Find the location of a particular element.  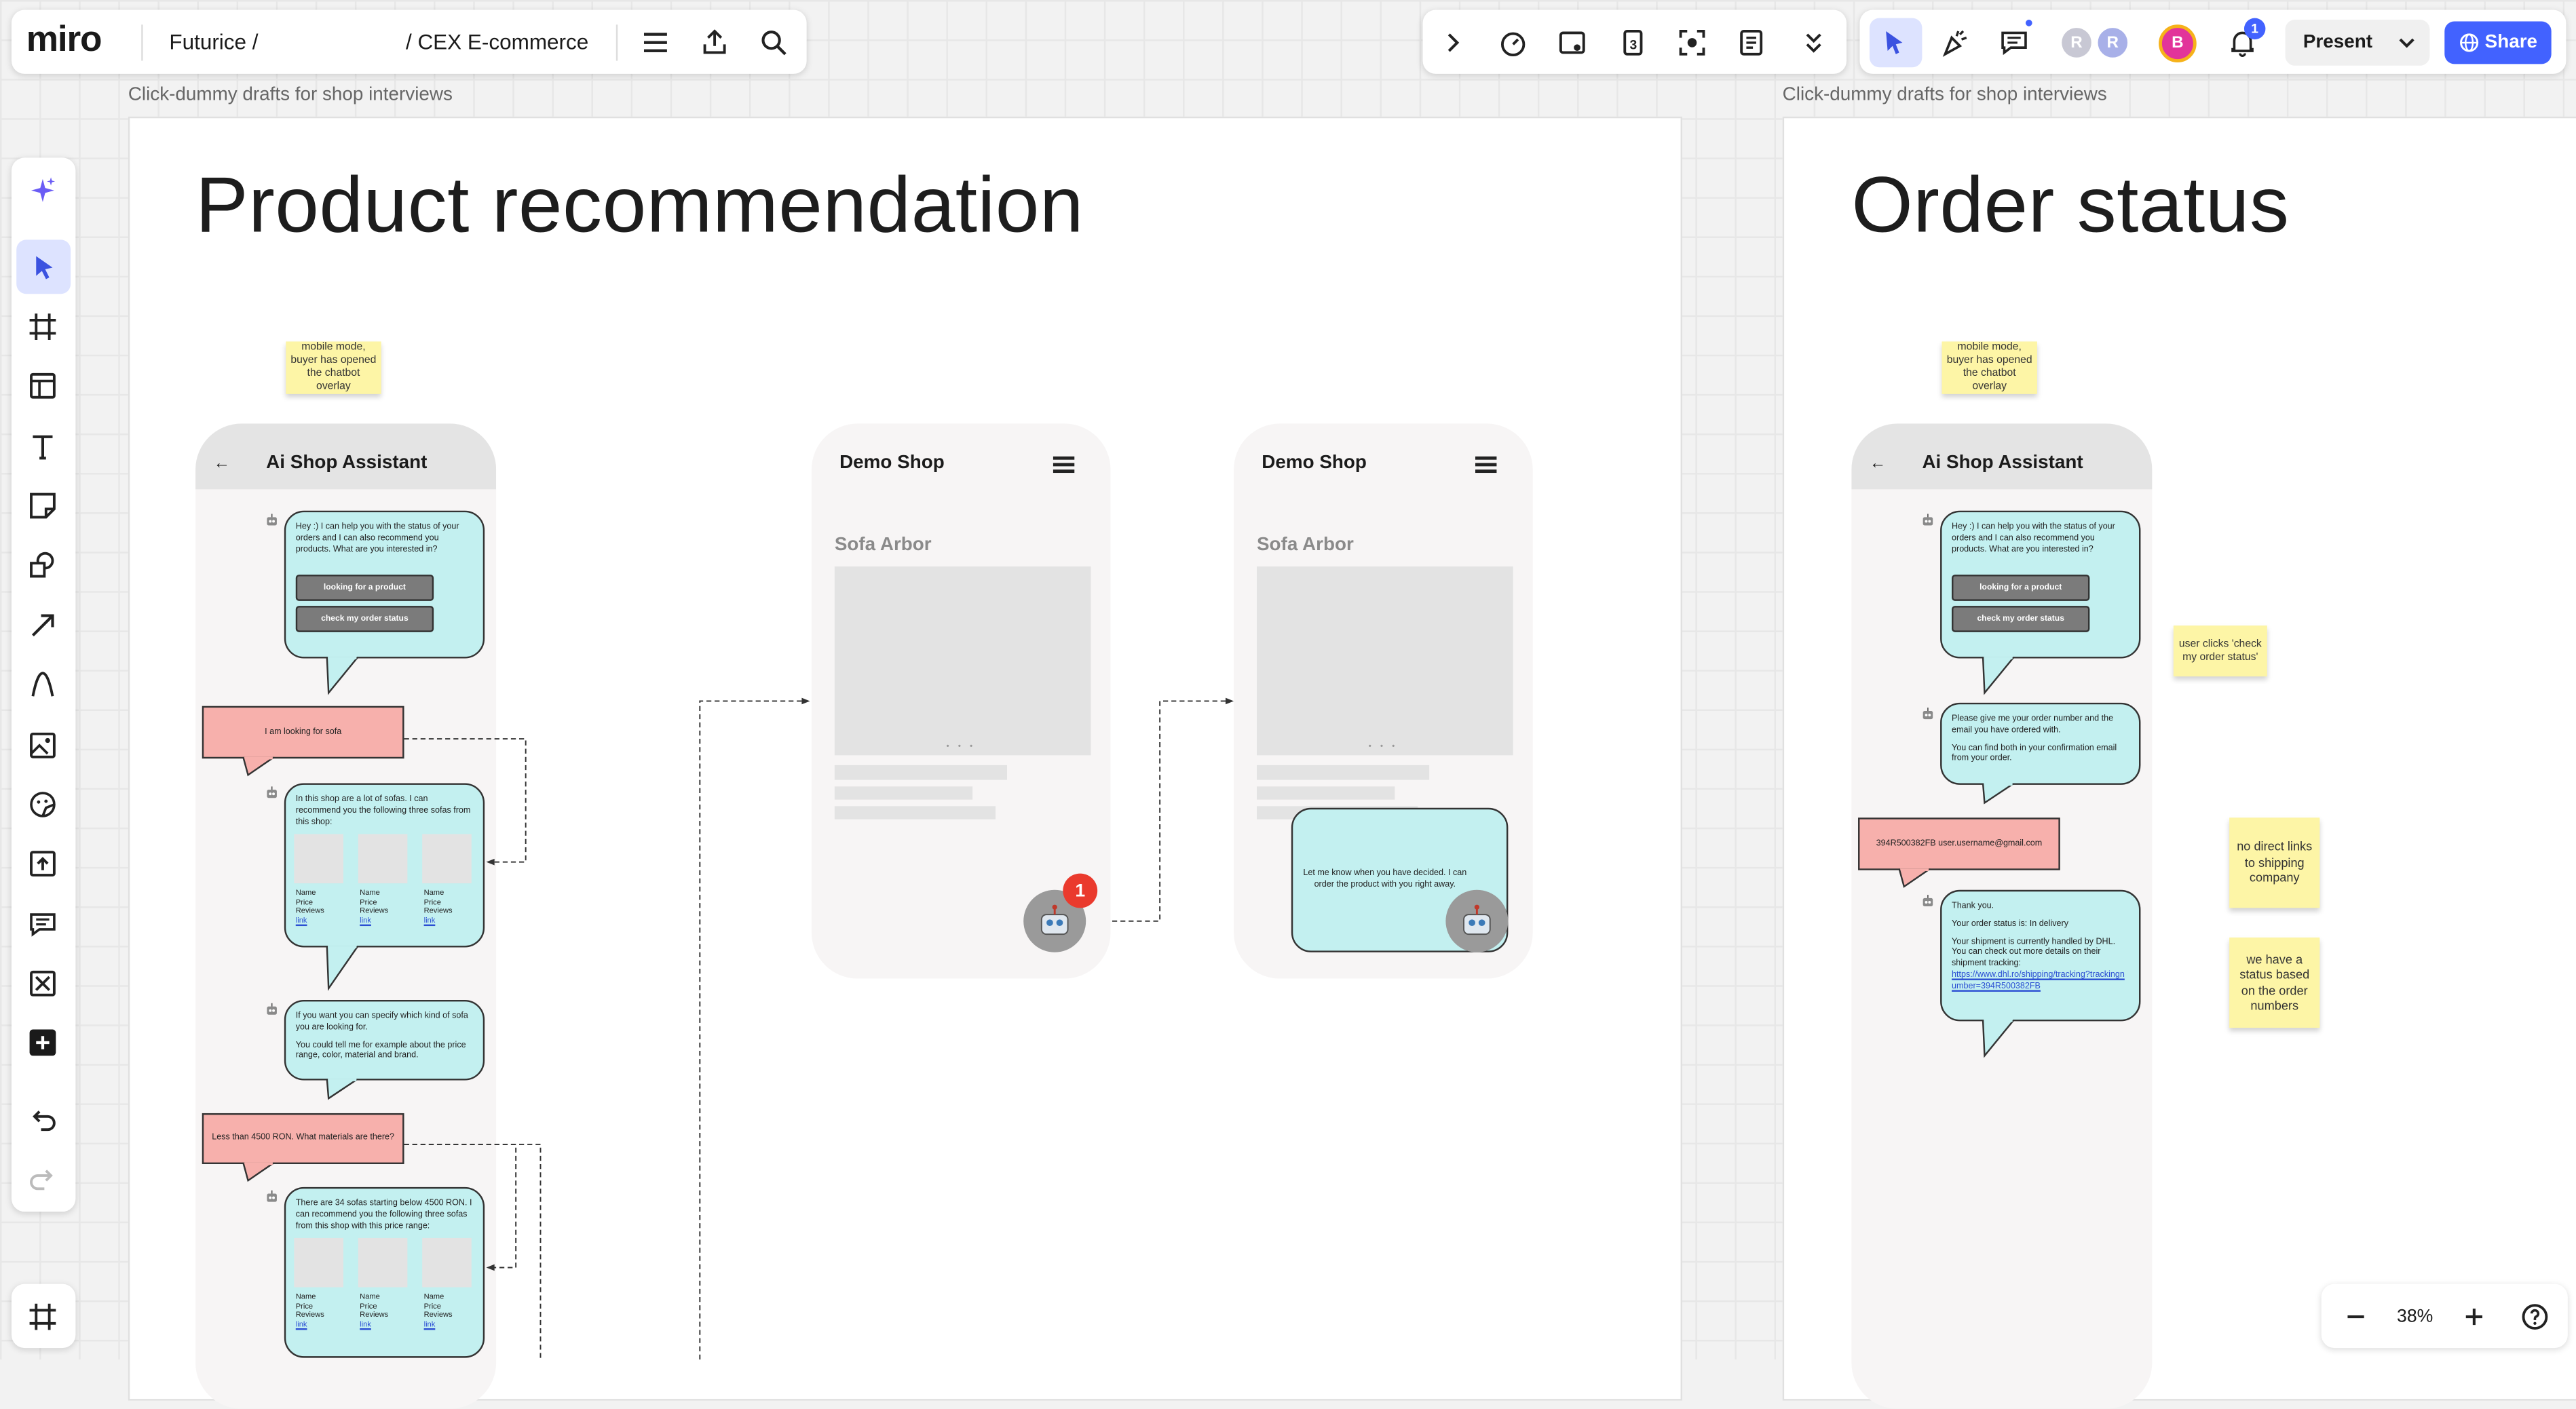

card-button is located at coordinates (1572, 43).